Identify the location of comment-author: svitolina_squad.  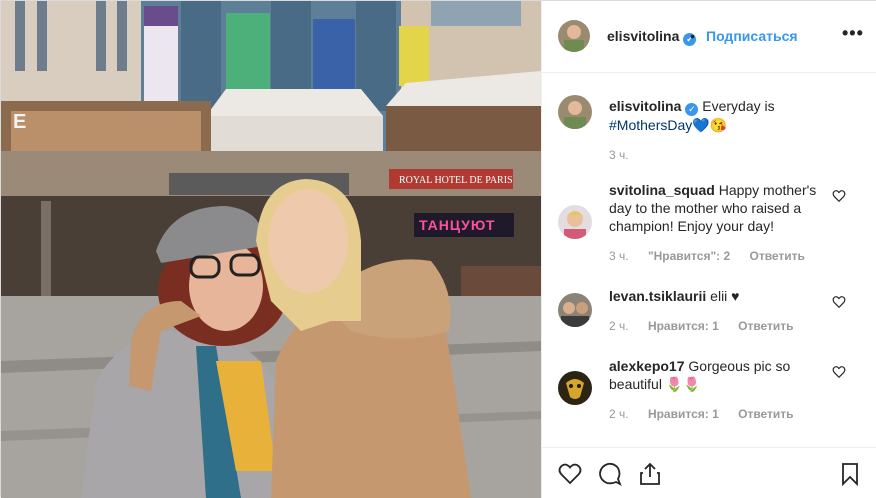
(662, 190).